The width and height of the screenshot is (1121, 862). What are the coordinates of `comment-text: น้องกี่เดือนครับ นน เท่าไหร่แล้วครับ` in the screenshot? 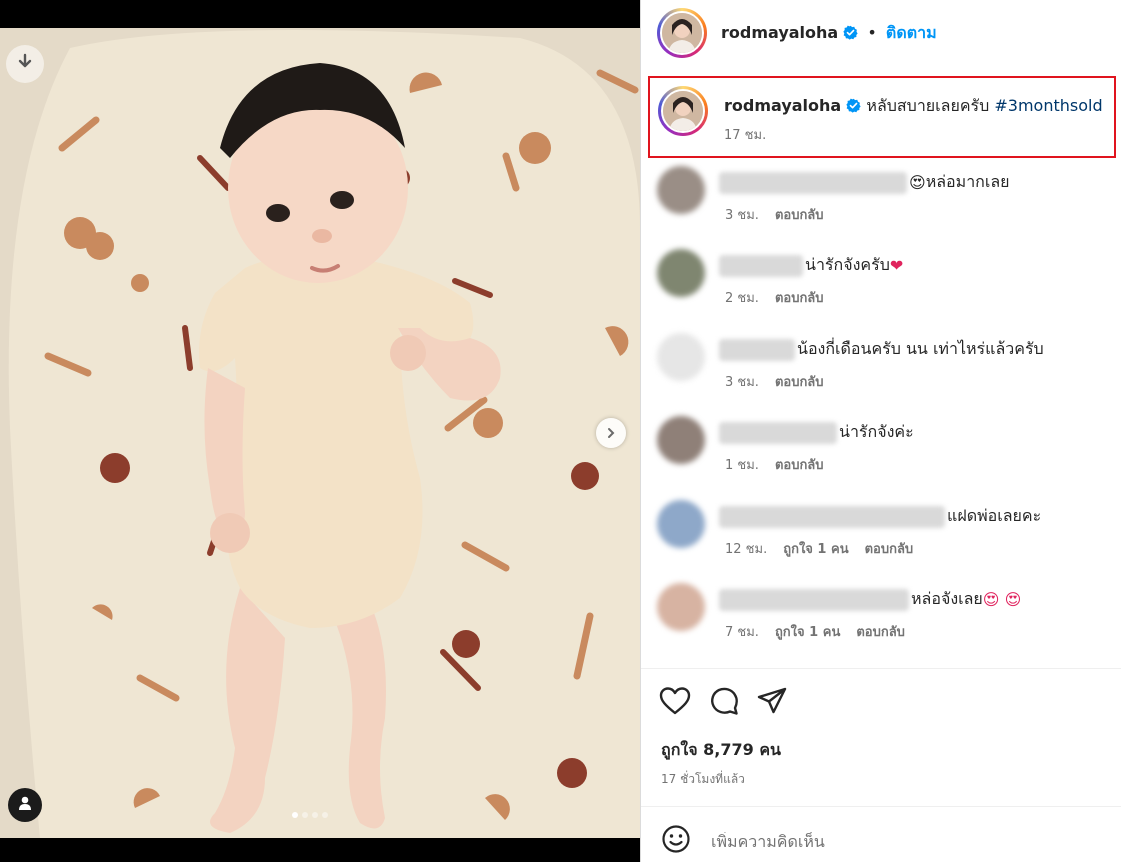 It's located at (920, 348).